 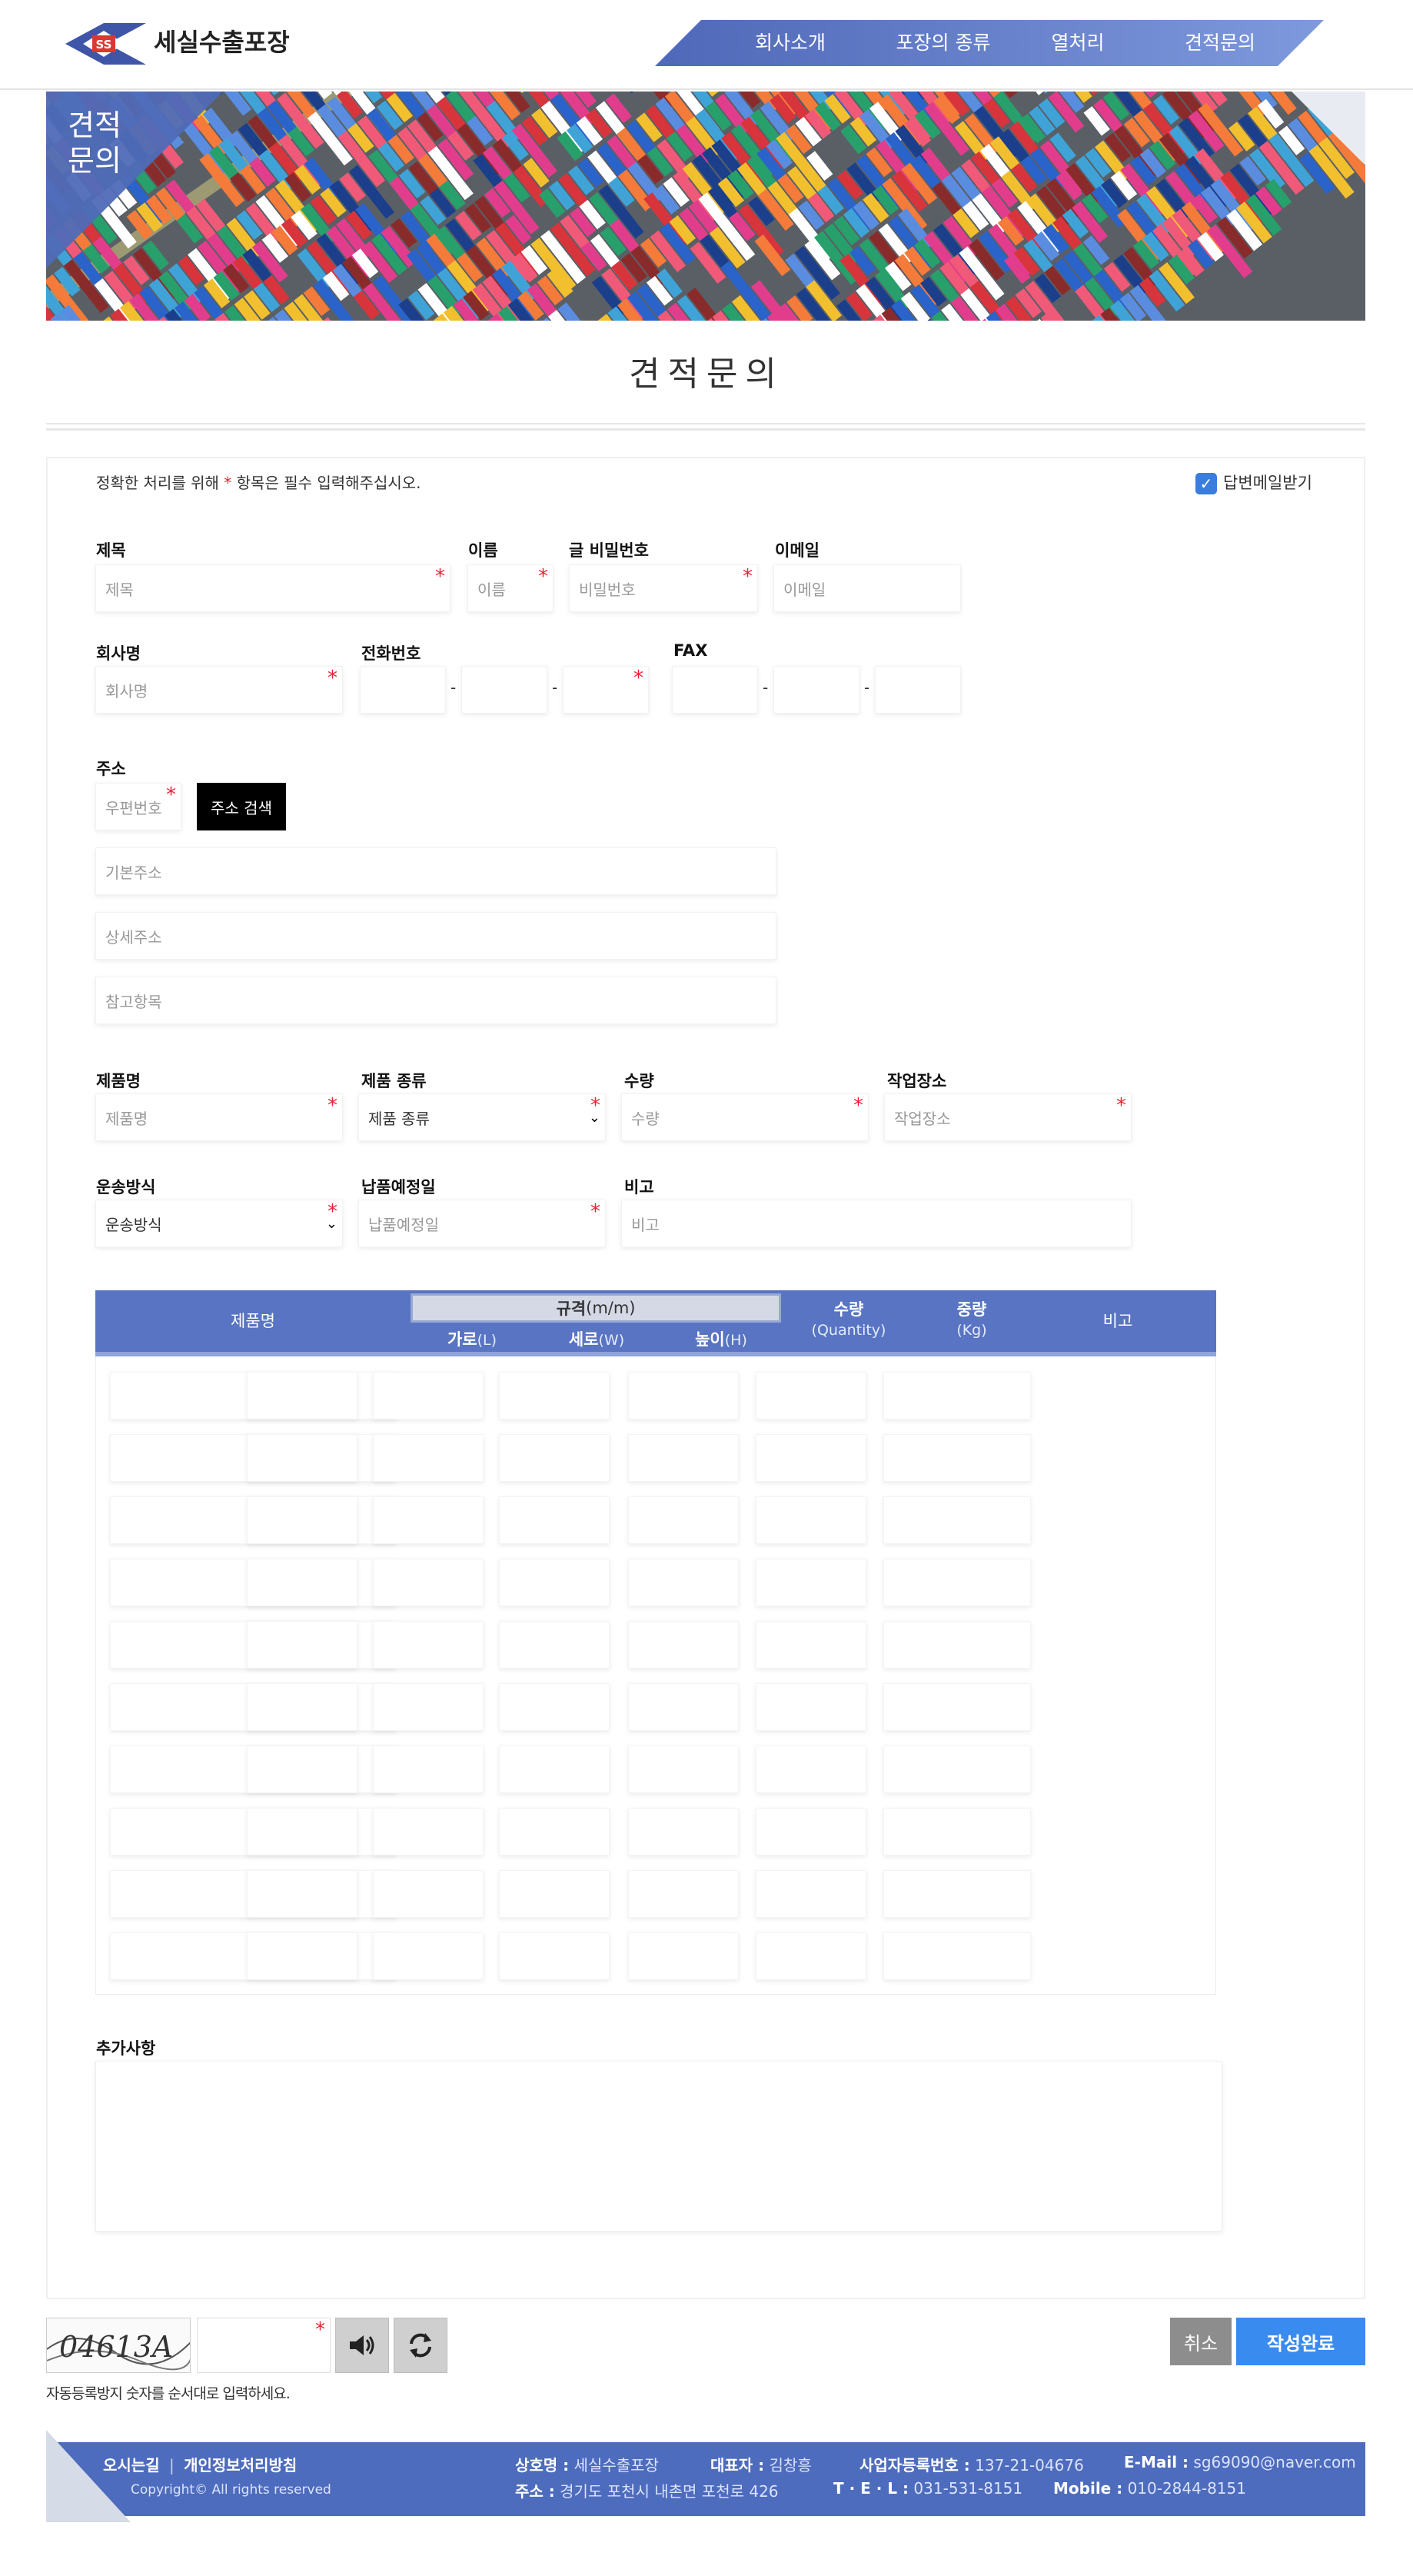 I want to click on detail-address-input: 상세주소, so click(x=435, y=936).